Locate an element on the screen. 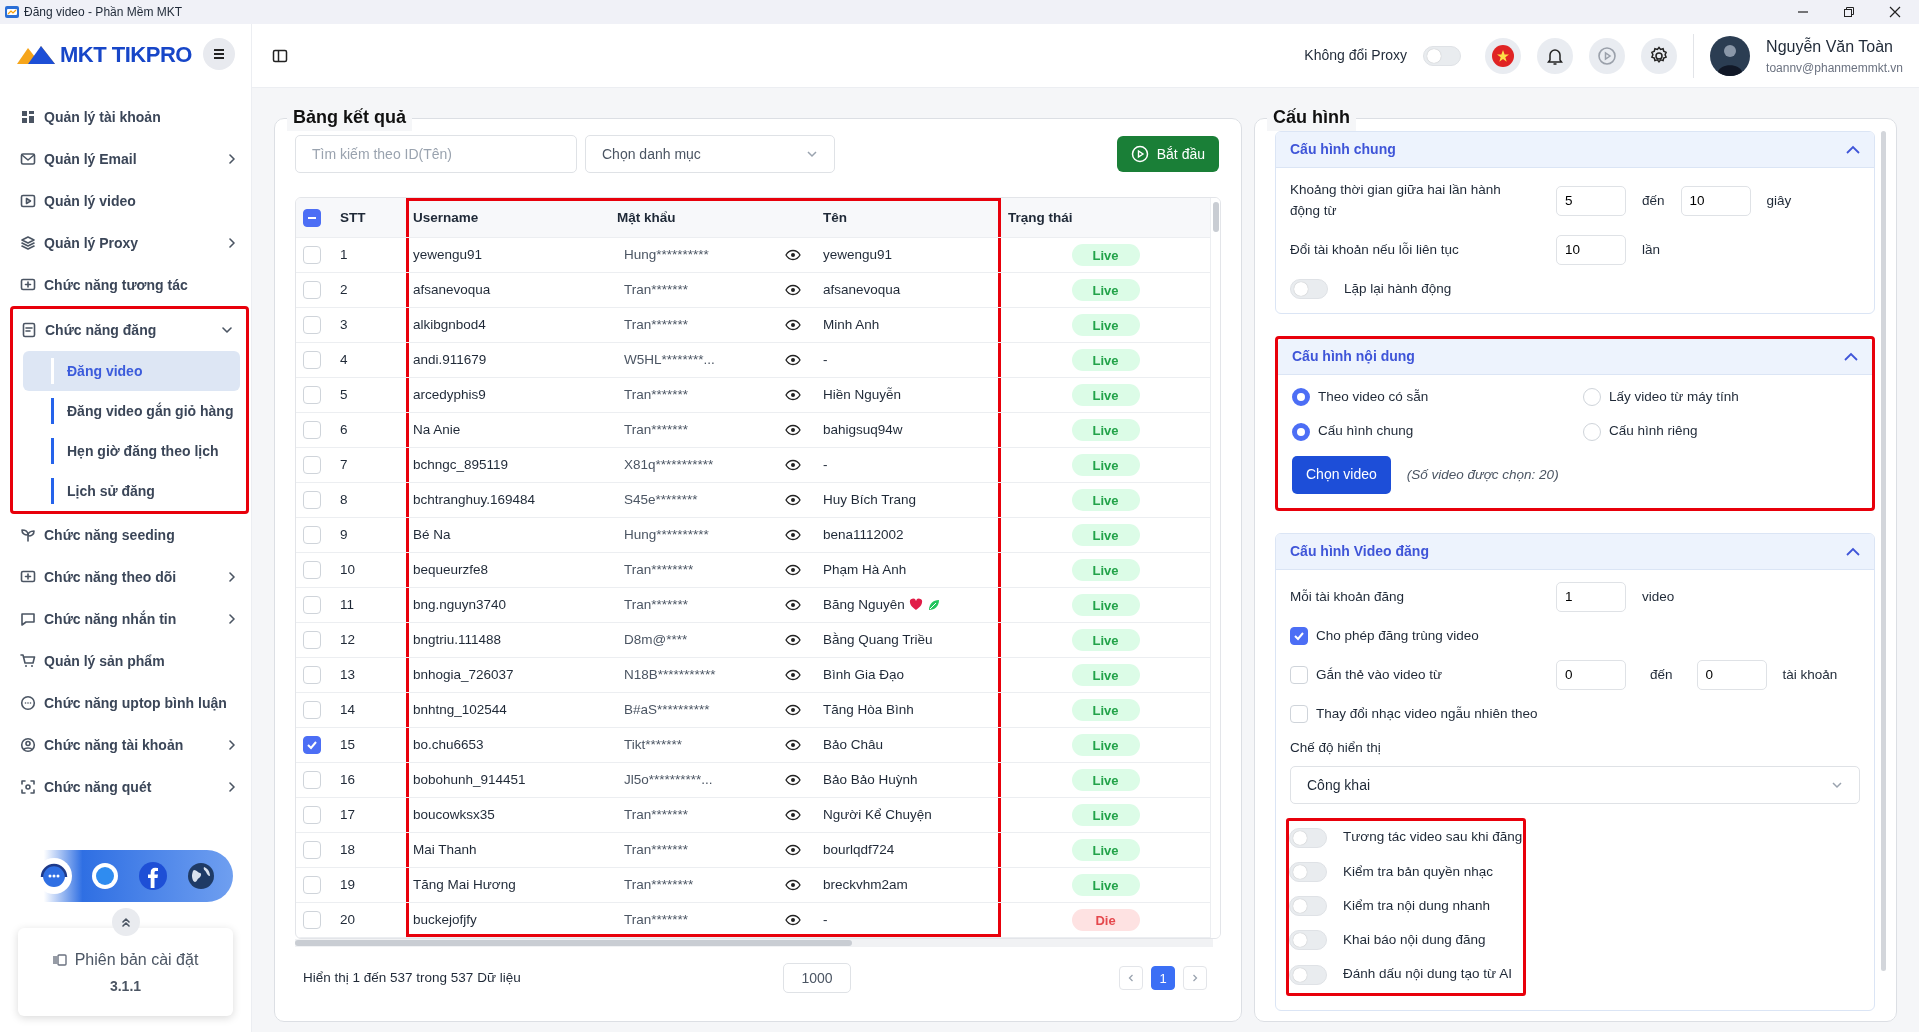  bell-button is located at coordinates (1555, 55).